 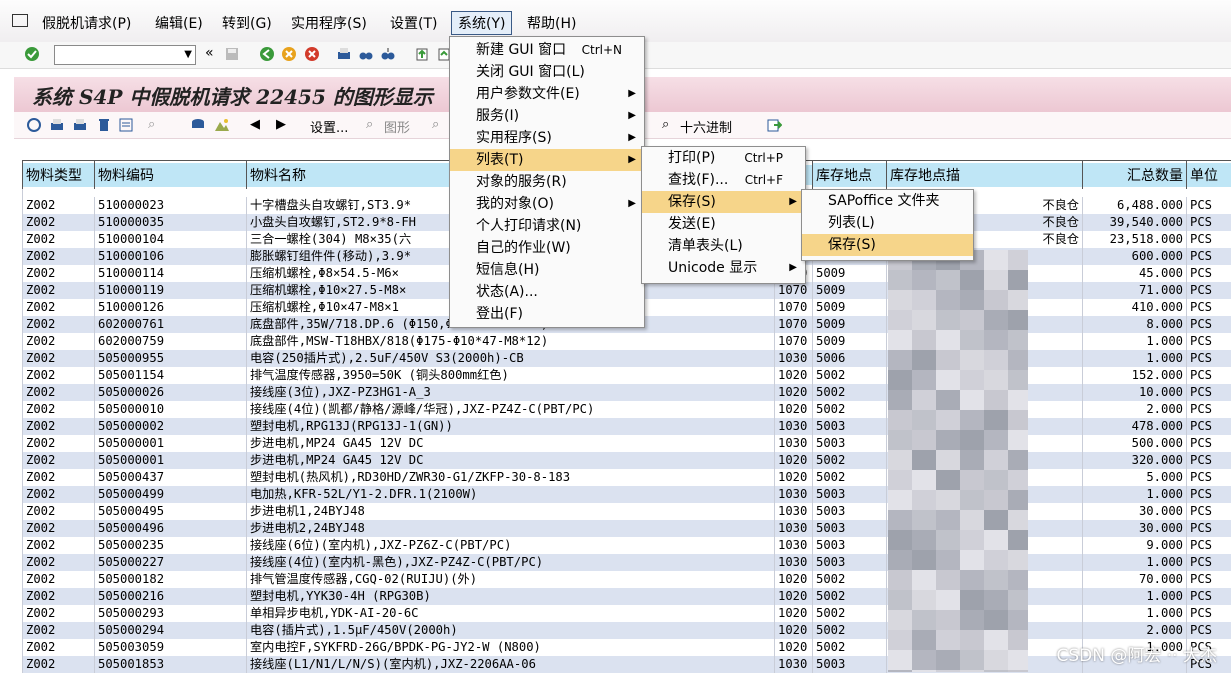 What do you see at coordinates (247, 23) in the screenshot?
I see `menu-goto: 转到(G)` at bounding box center [247, 23].